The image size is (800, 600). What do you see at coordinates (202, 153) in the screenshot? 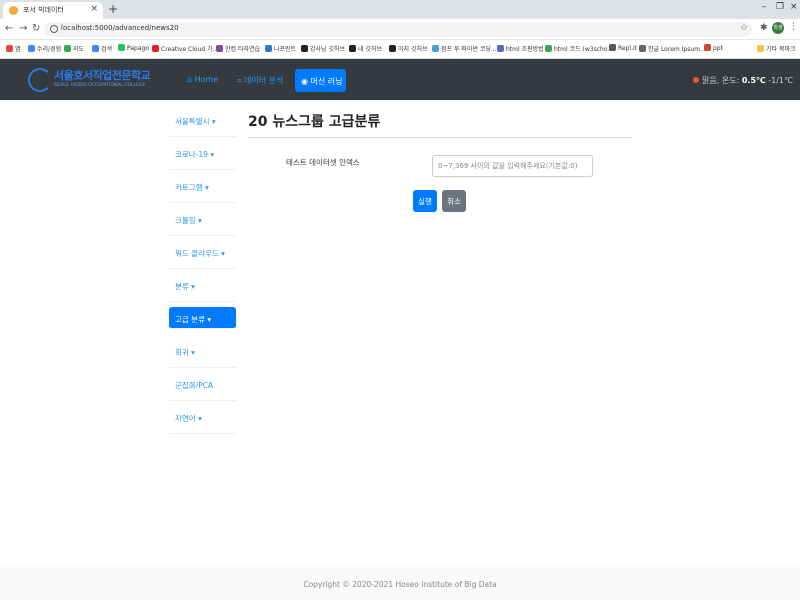
I see `sidebar-item: 코로나-19 ▾` at bounding box center [202, 153].